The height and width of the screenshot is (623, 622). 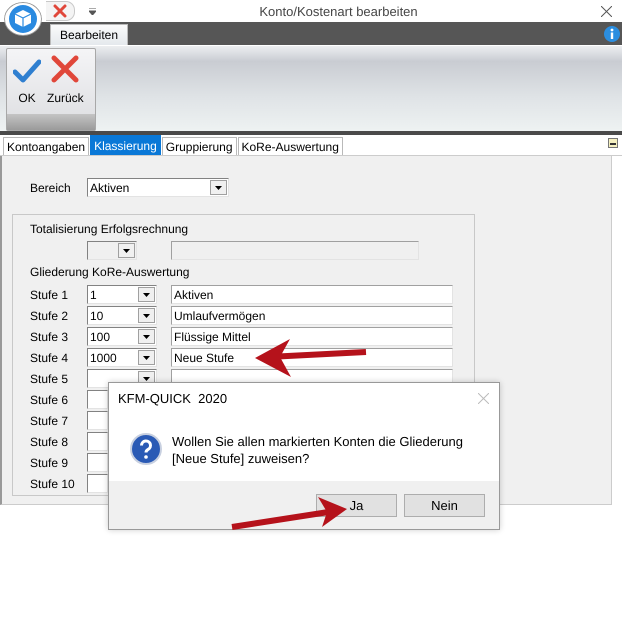 What do you see at coordinates (295, 250) in the screenshot?
I see `text-field` at bounding box center [295, 250].